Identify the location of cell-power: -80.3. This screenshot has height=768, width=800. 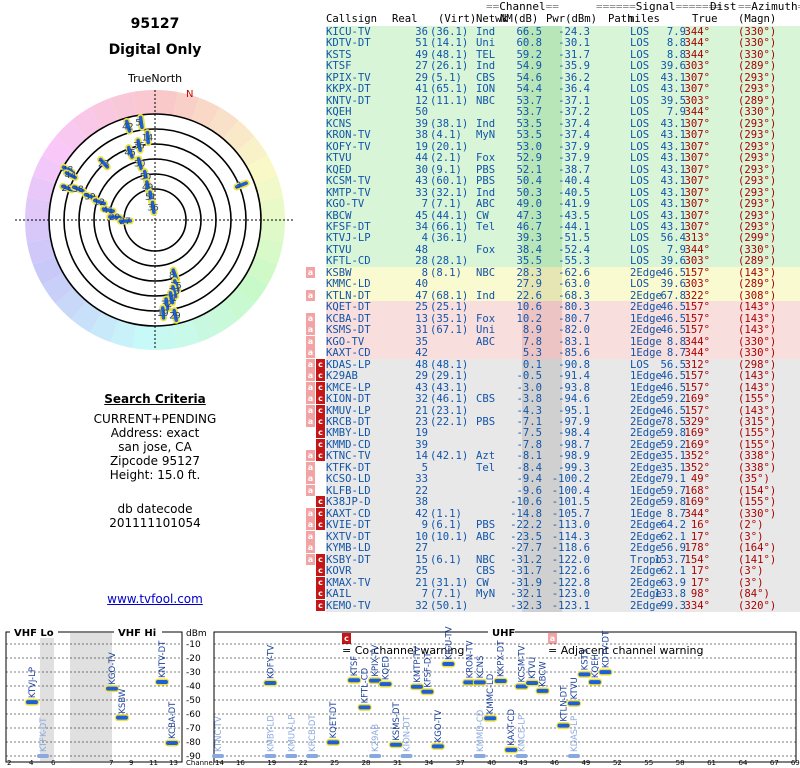
(574, 307).